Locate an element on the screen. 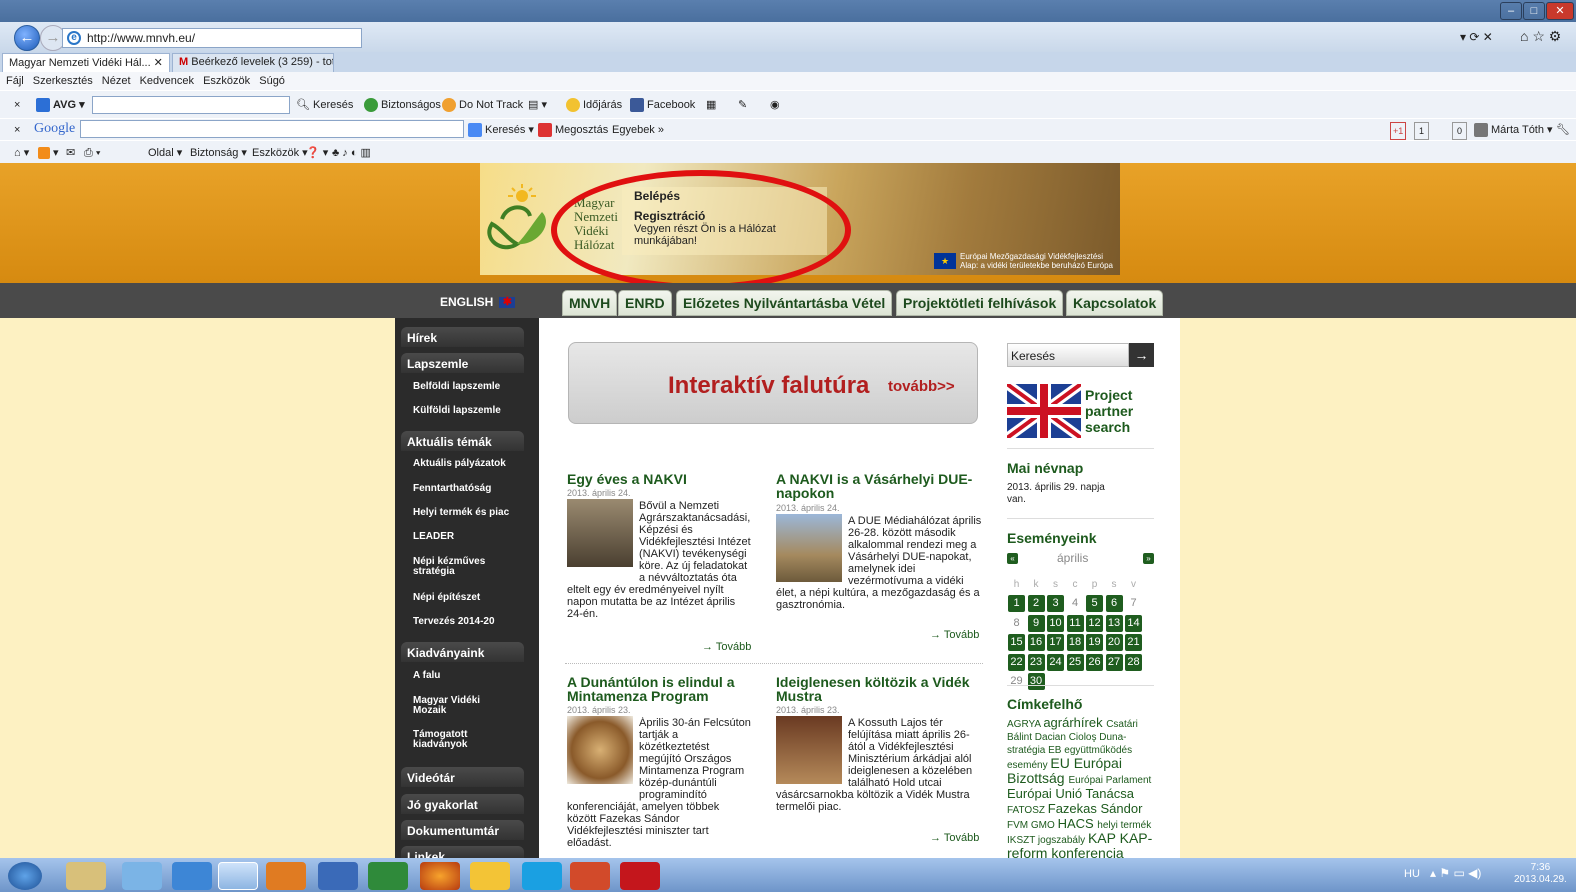  start-button is located at coordinates (25, 876).